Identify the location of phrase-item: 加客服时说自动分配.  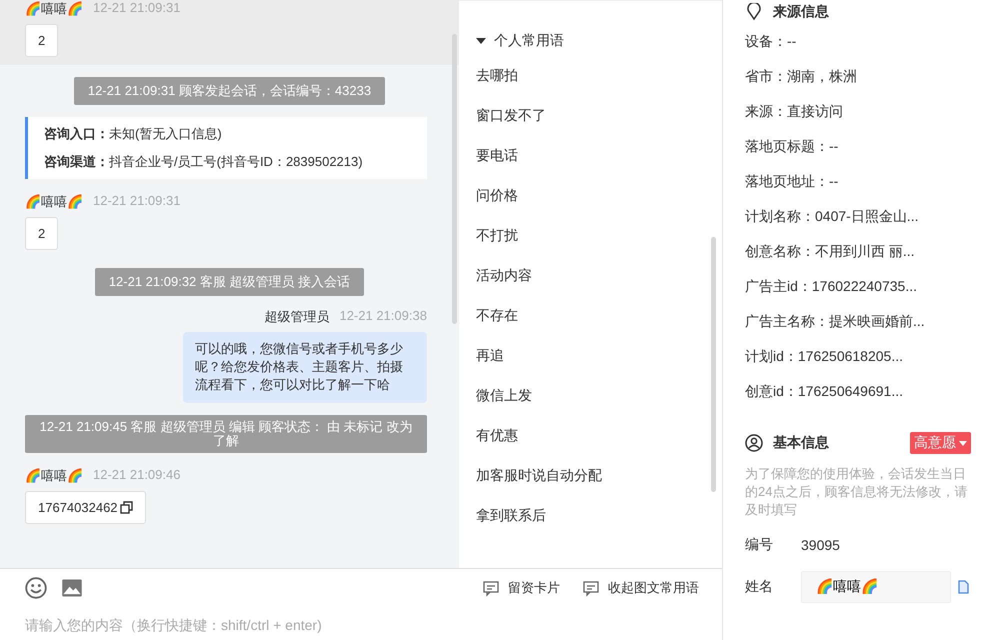
(599, 475).